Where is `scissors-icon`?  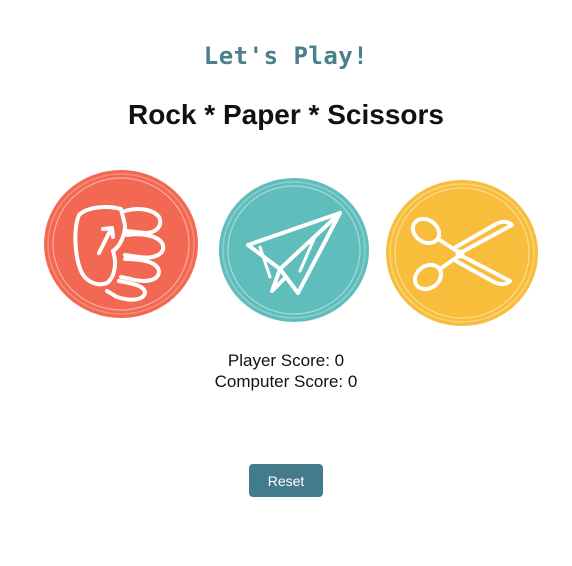 scissors-icon is located at coordinates (462, 253).